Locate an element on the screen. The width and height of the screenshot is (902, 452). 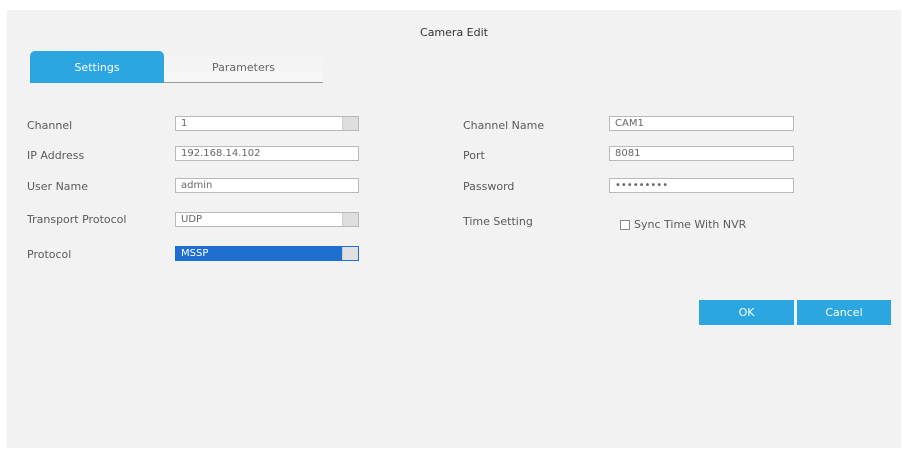
channel-label: Channel is located at coordinates (50, 125).